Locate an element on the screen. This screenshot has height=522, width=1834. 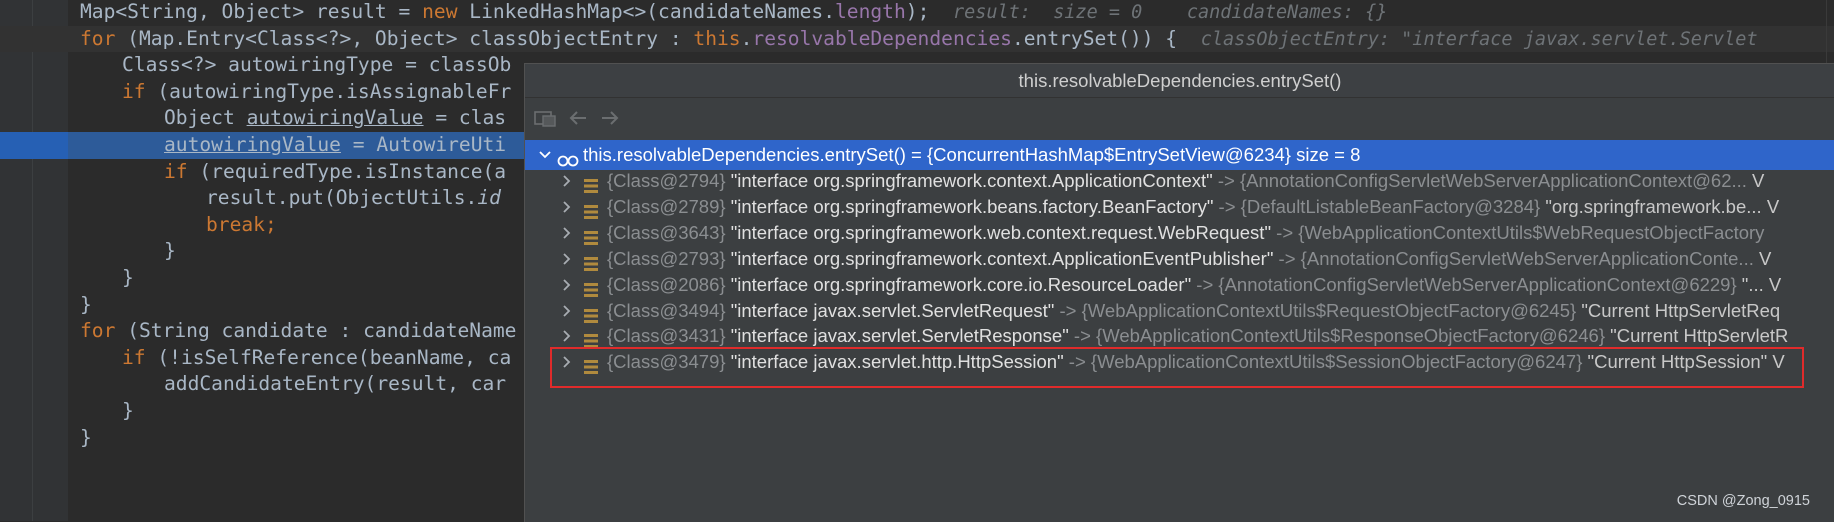
entry-key: "interface javax.servlet.ServletRequest" is located at coordinates (892, 310).